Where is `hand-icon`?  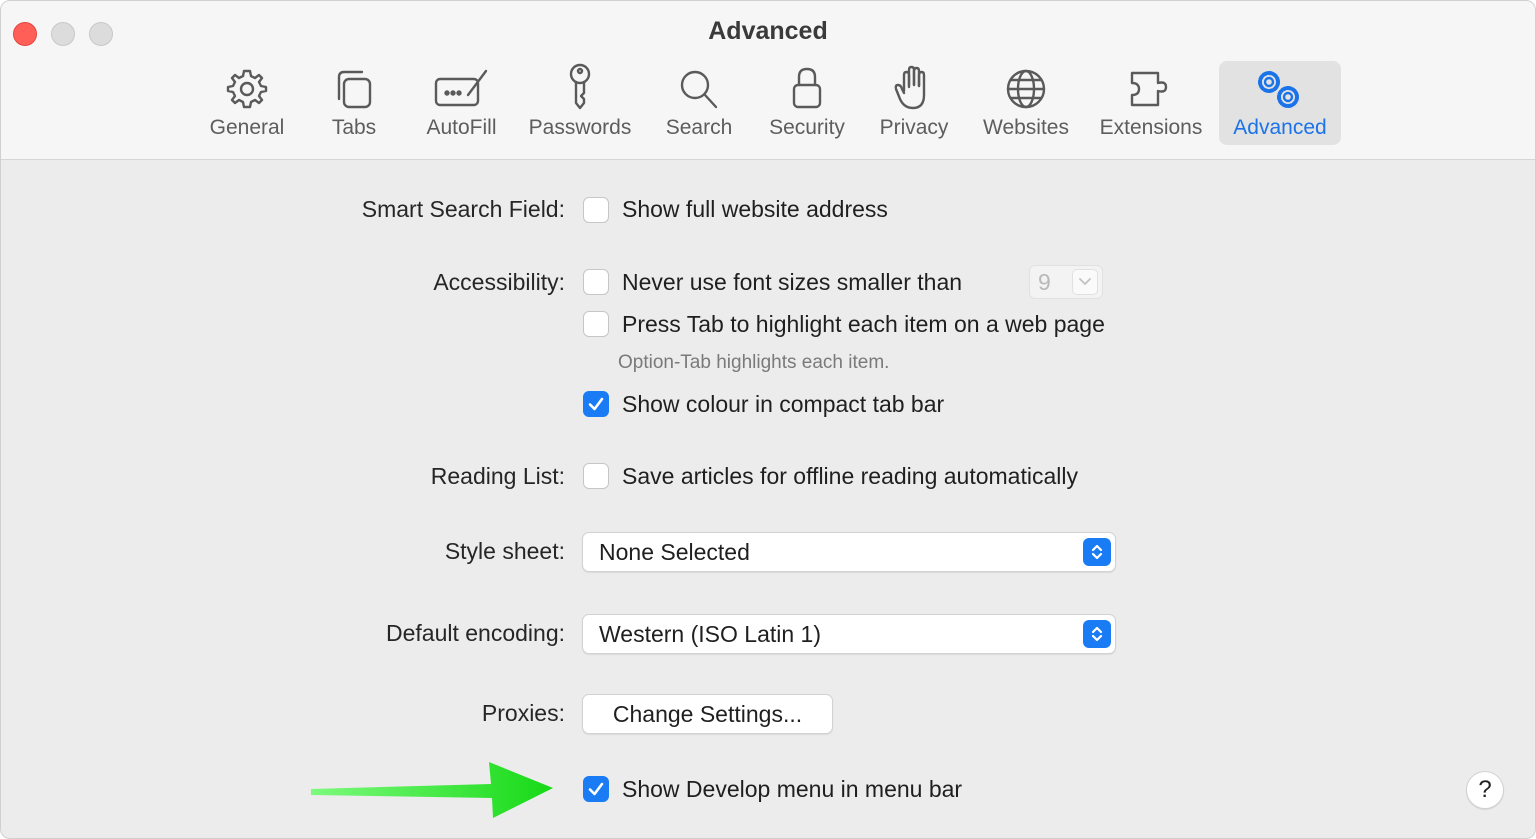
hand-icon is located at coordinates (914, 88).